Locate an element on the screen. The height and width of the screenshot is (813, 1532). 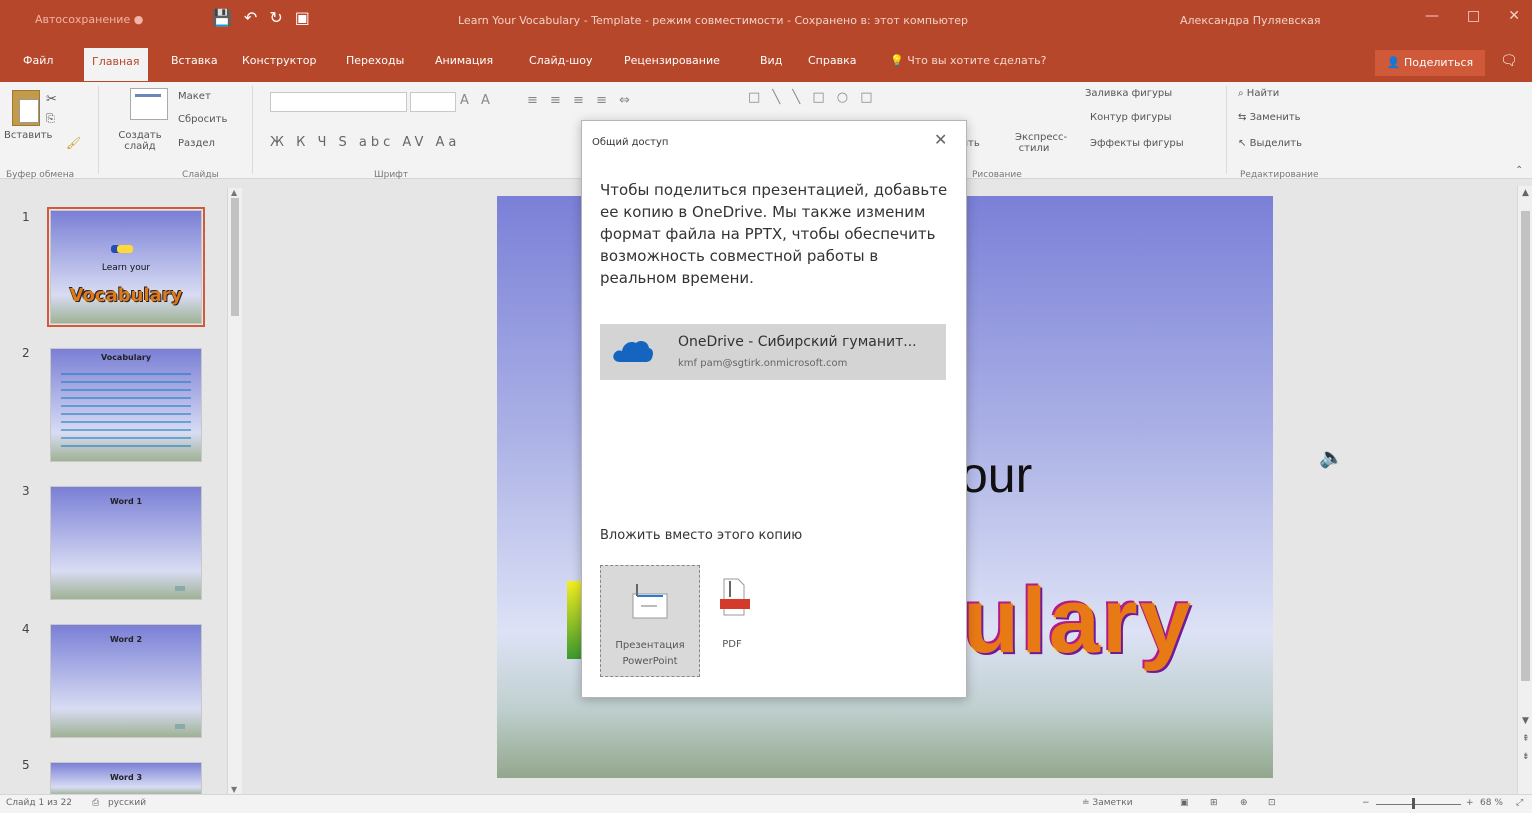
close-window-button: ✕ is located at coordinates (1514, 16).